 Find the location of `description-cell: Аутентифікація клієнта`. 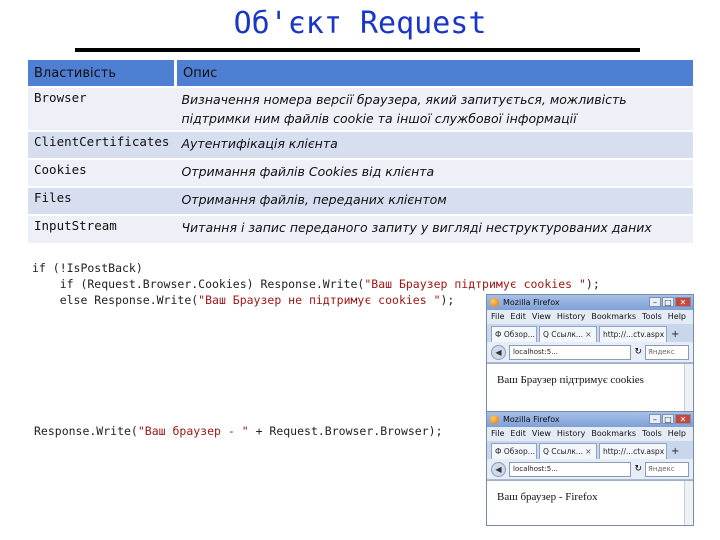

description-cell: Аутентифікація клієнта is located at coordinates (434, 144).